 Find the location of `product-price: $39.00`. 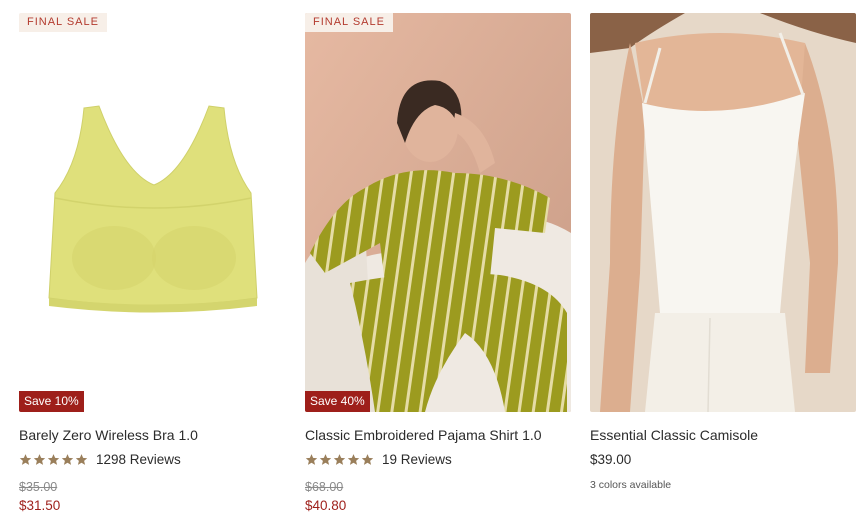

product-price: $39.00 is located at coordinates (611, 459).